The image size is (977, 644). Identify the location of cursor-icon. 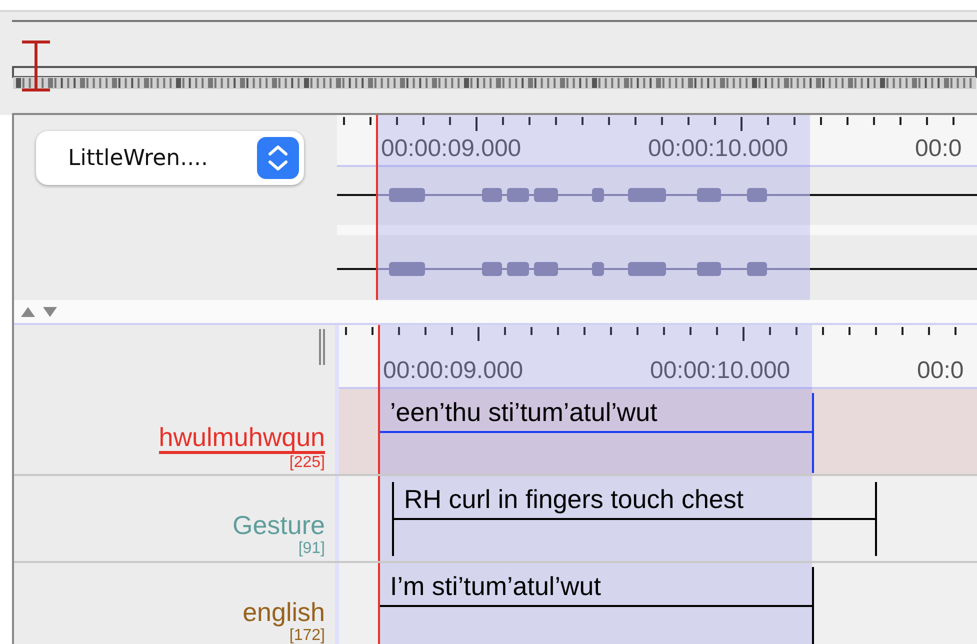
(36, 66).